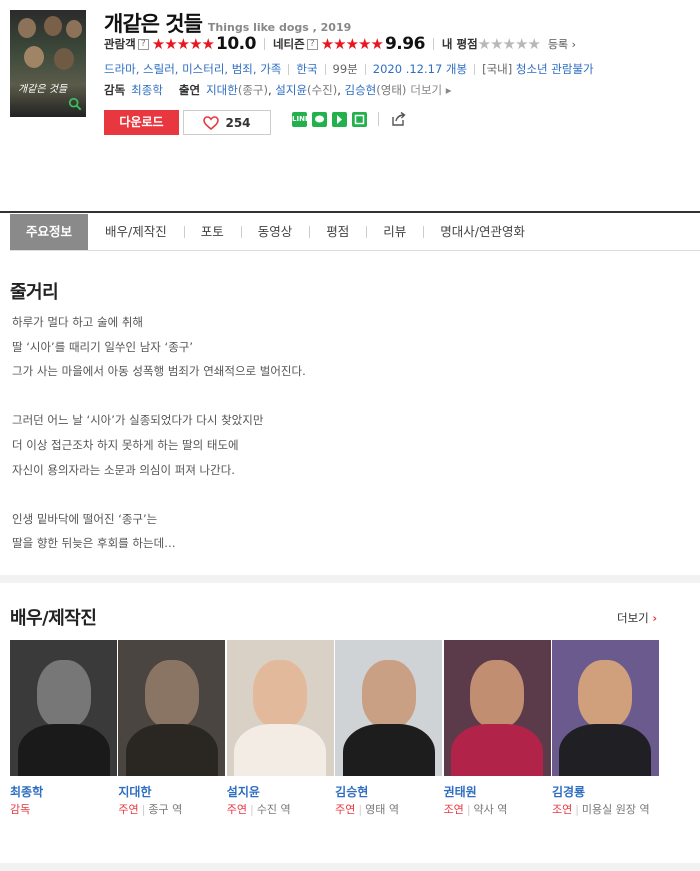 The width and height of the screenshot is (700, 871). Describe the element at coordinates (339, 119) in the screenshot. I see `band-icon` at that location.